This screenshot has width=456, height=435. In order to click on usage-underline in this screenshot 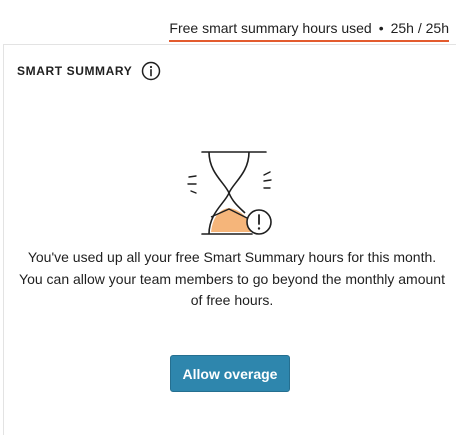, I will do `click(309, 41)`.